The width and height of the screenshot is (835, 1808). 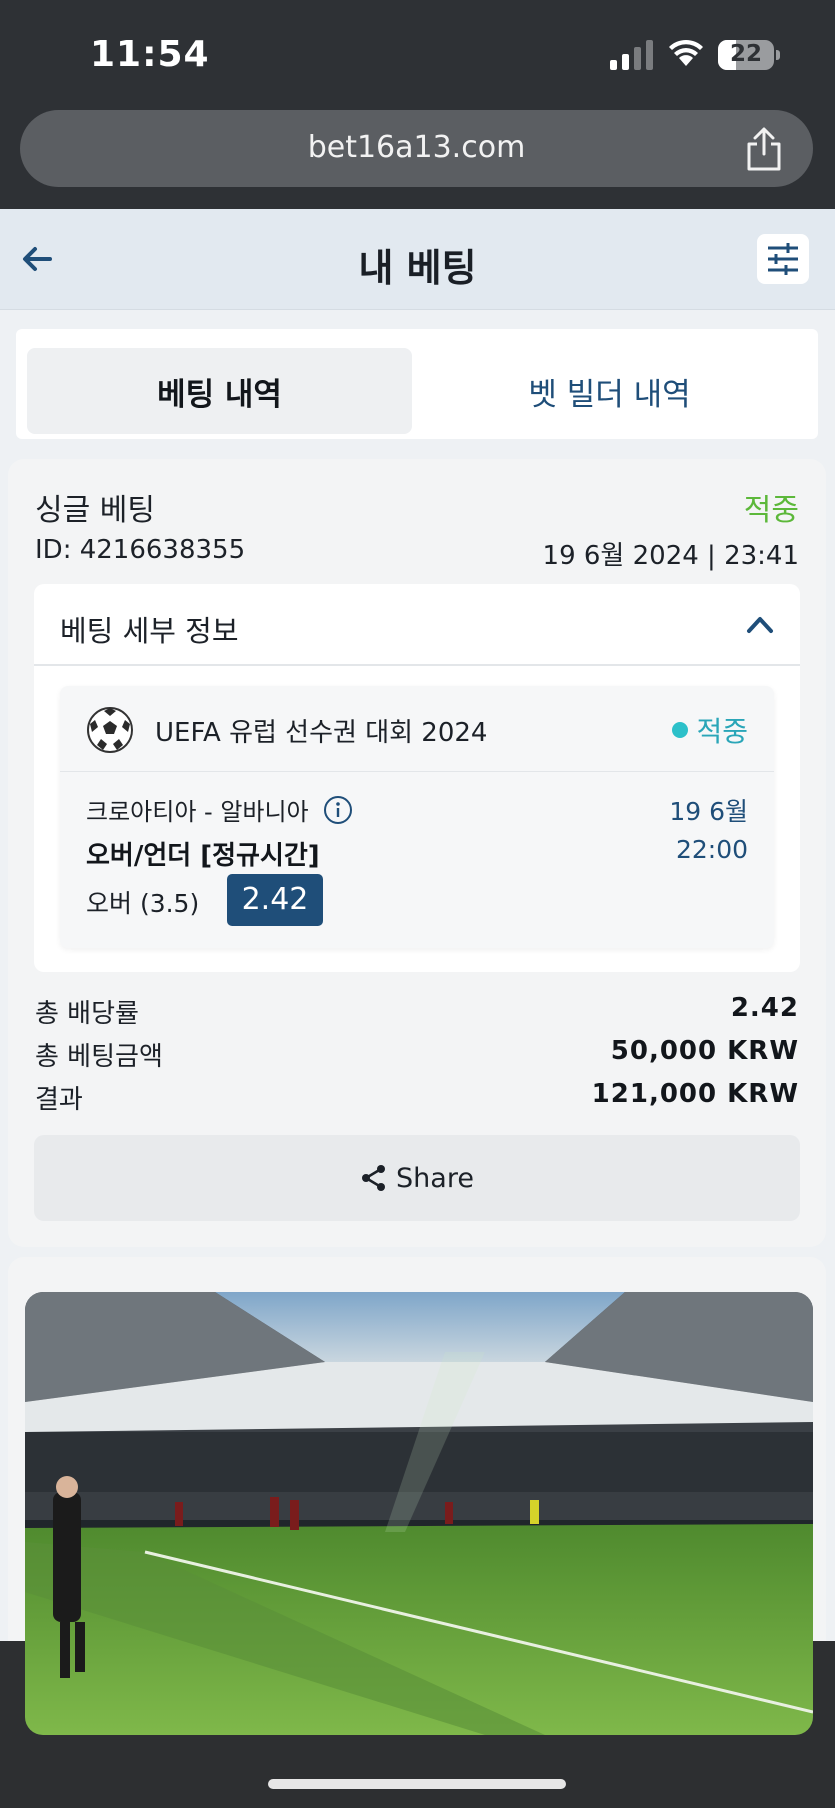 I want to click on home-indicator, so click(x=417, y=1784).